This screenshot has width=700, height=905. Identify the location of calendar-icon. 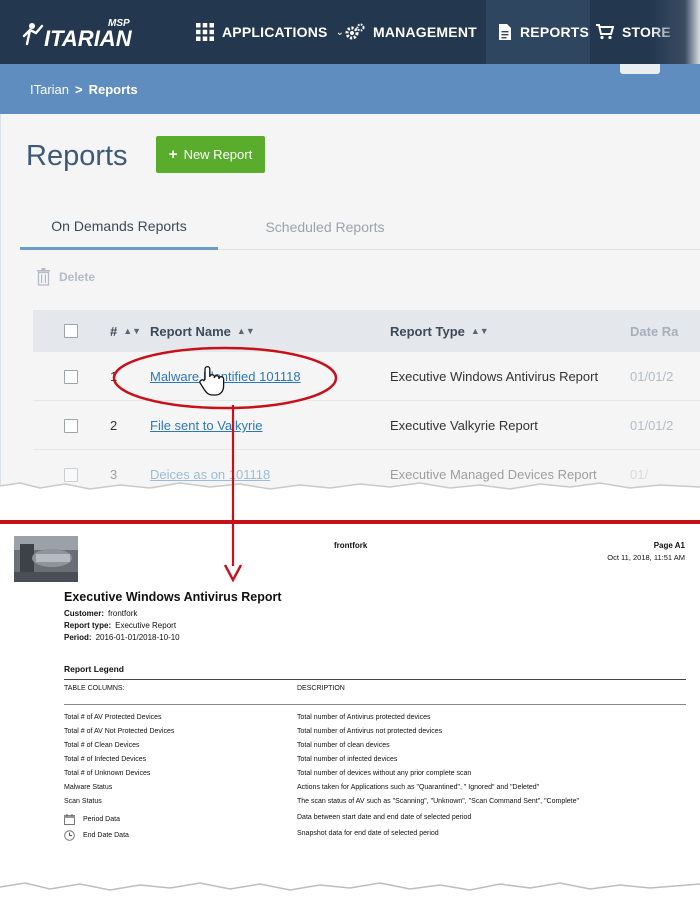
(69, 819).